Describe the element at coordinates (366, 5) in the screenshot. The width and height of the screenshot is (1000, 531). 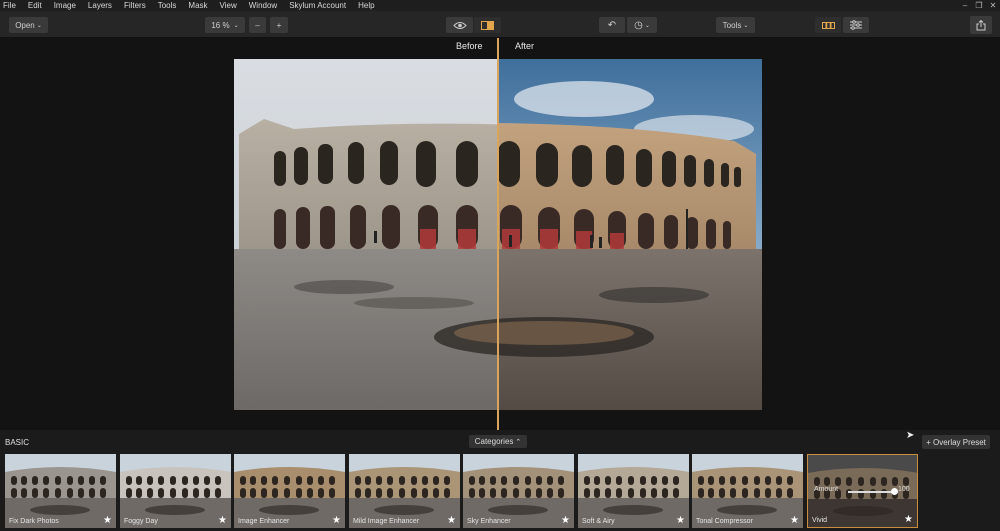
I see `menu-help: Help` at that location.